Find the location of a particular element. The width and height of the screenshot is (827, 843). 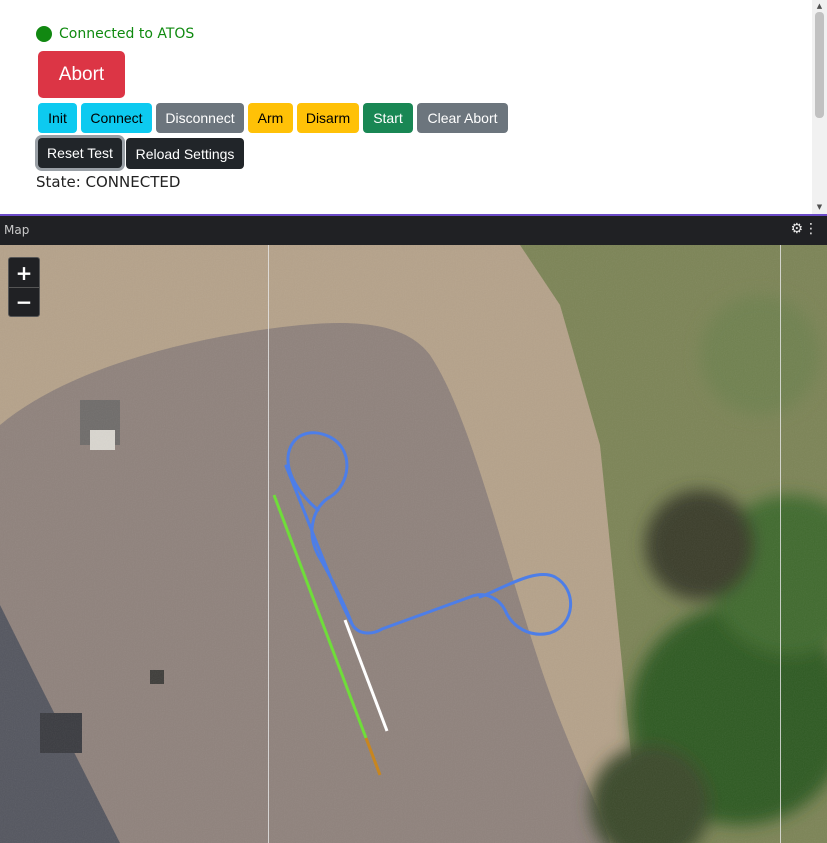

gear-icon: ⚙ is located at coordinates (796, 229).